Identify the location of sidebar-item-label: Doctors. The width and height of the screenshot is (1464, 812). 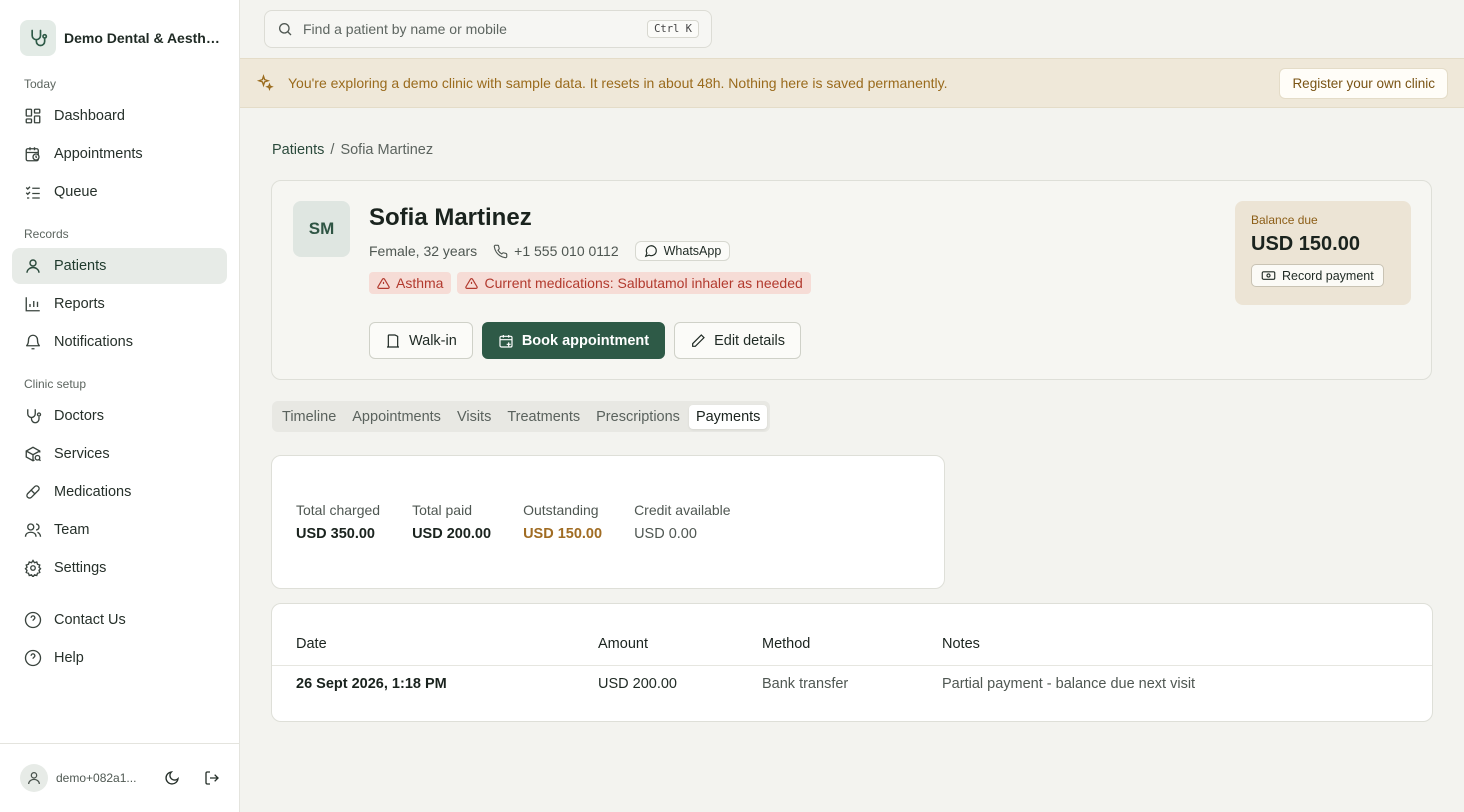
(79, 416).